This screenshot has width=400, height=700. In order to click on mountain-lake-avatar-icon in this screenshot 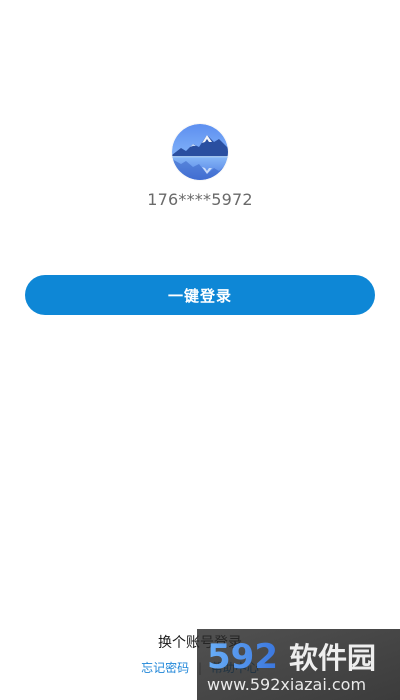, I will do `click(200, 152)`.